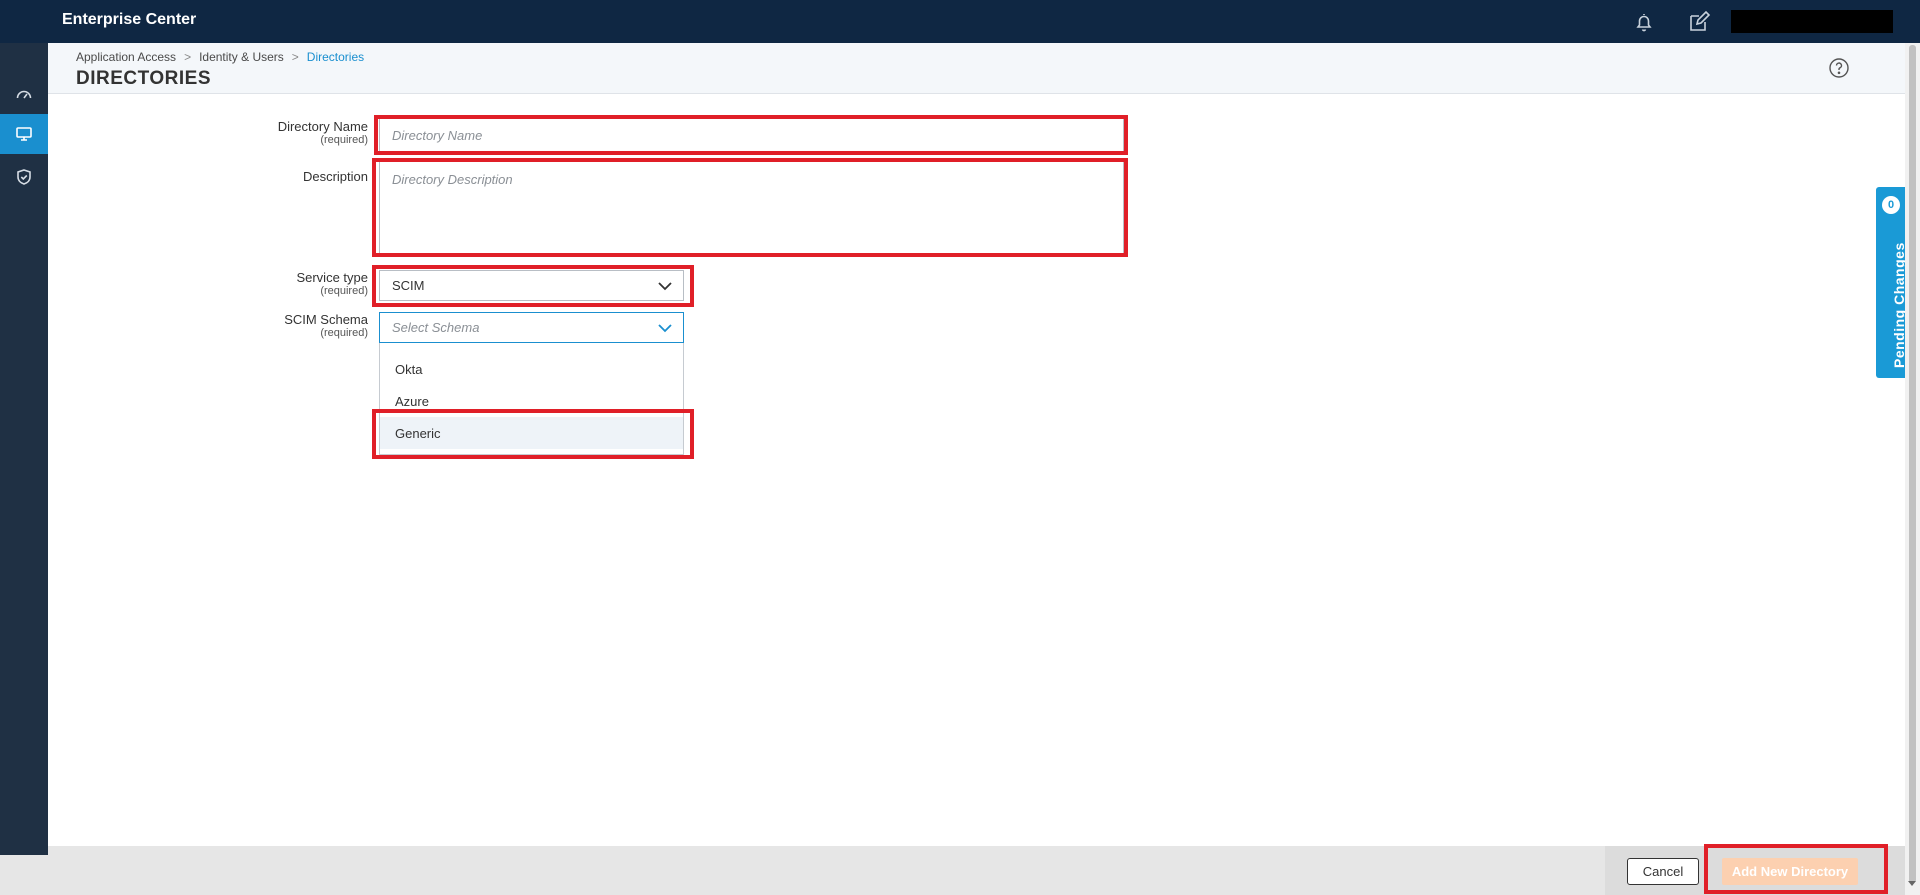 The image size is (1920, 895). What do you see at coordinates (1912, 464) in the screenshot?
I see `scrollbar-thumb` at bounding box center [1912, 464].